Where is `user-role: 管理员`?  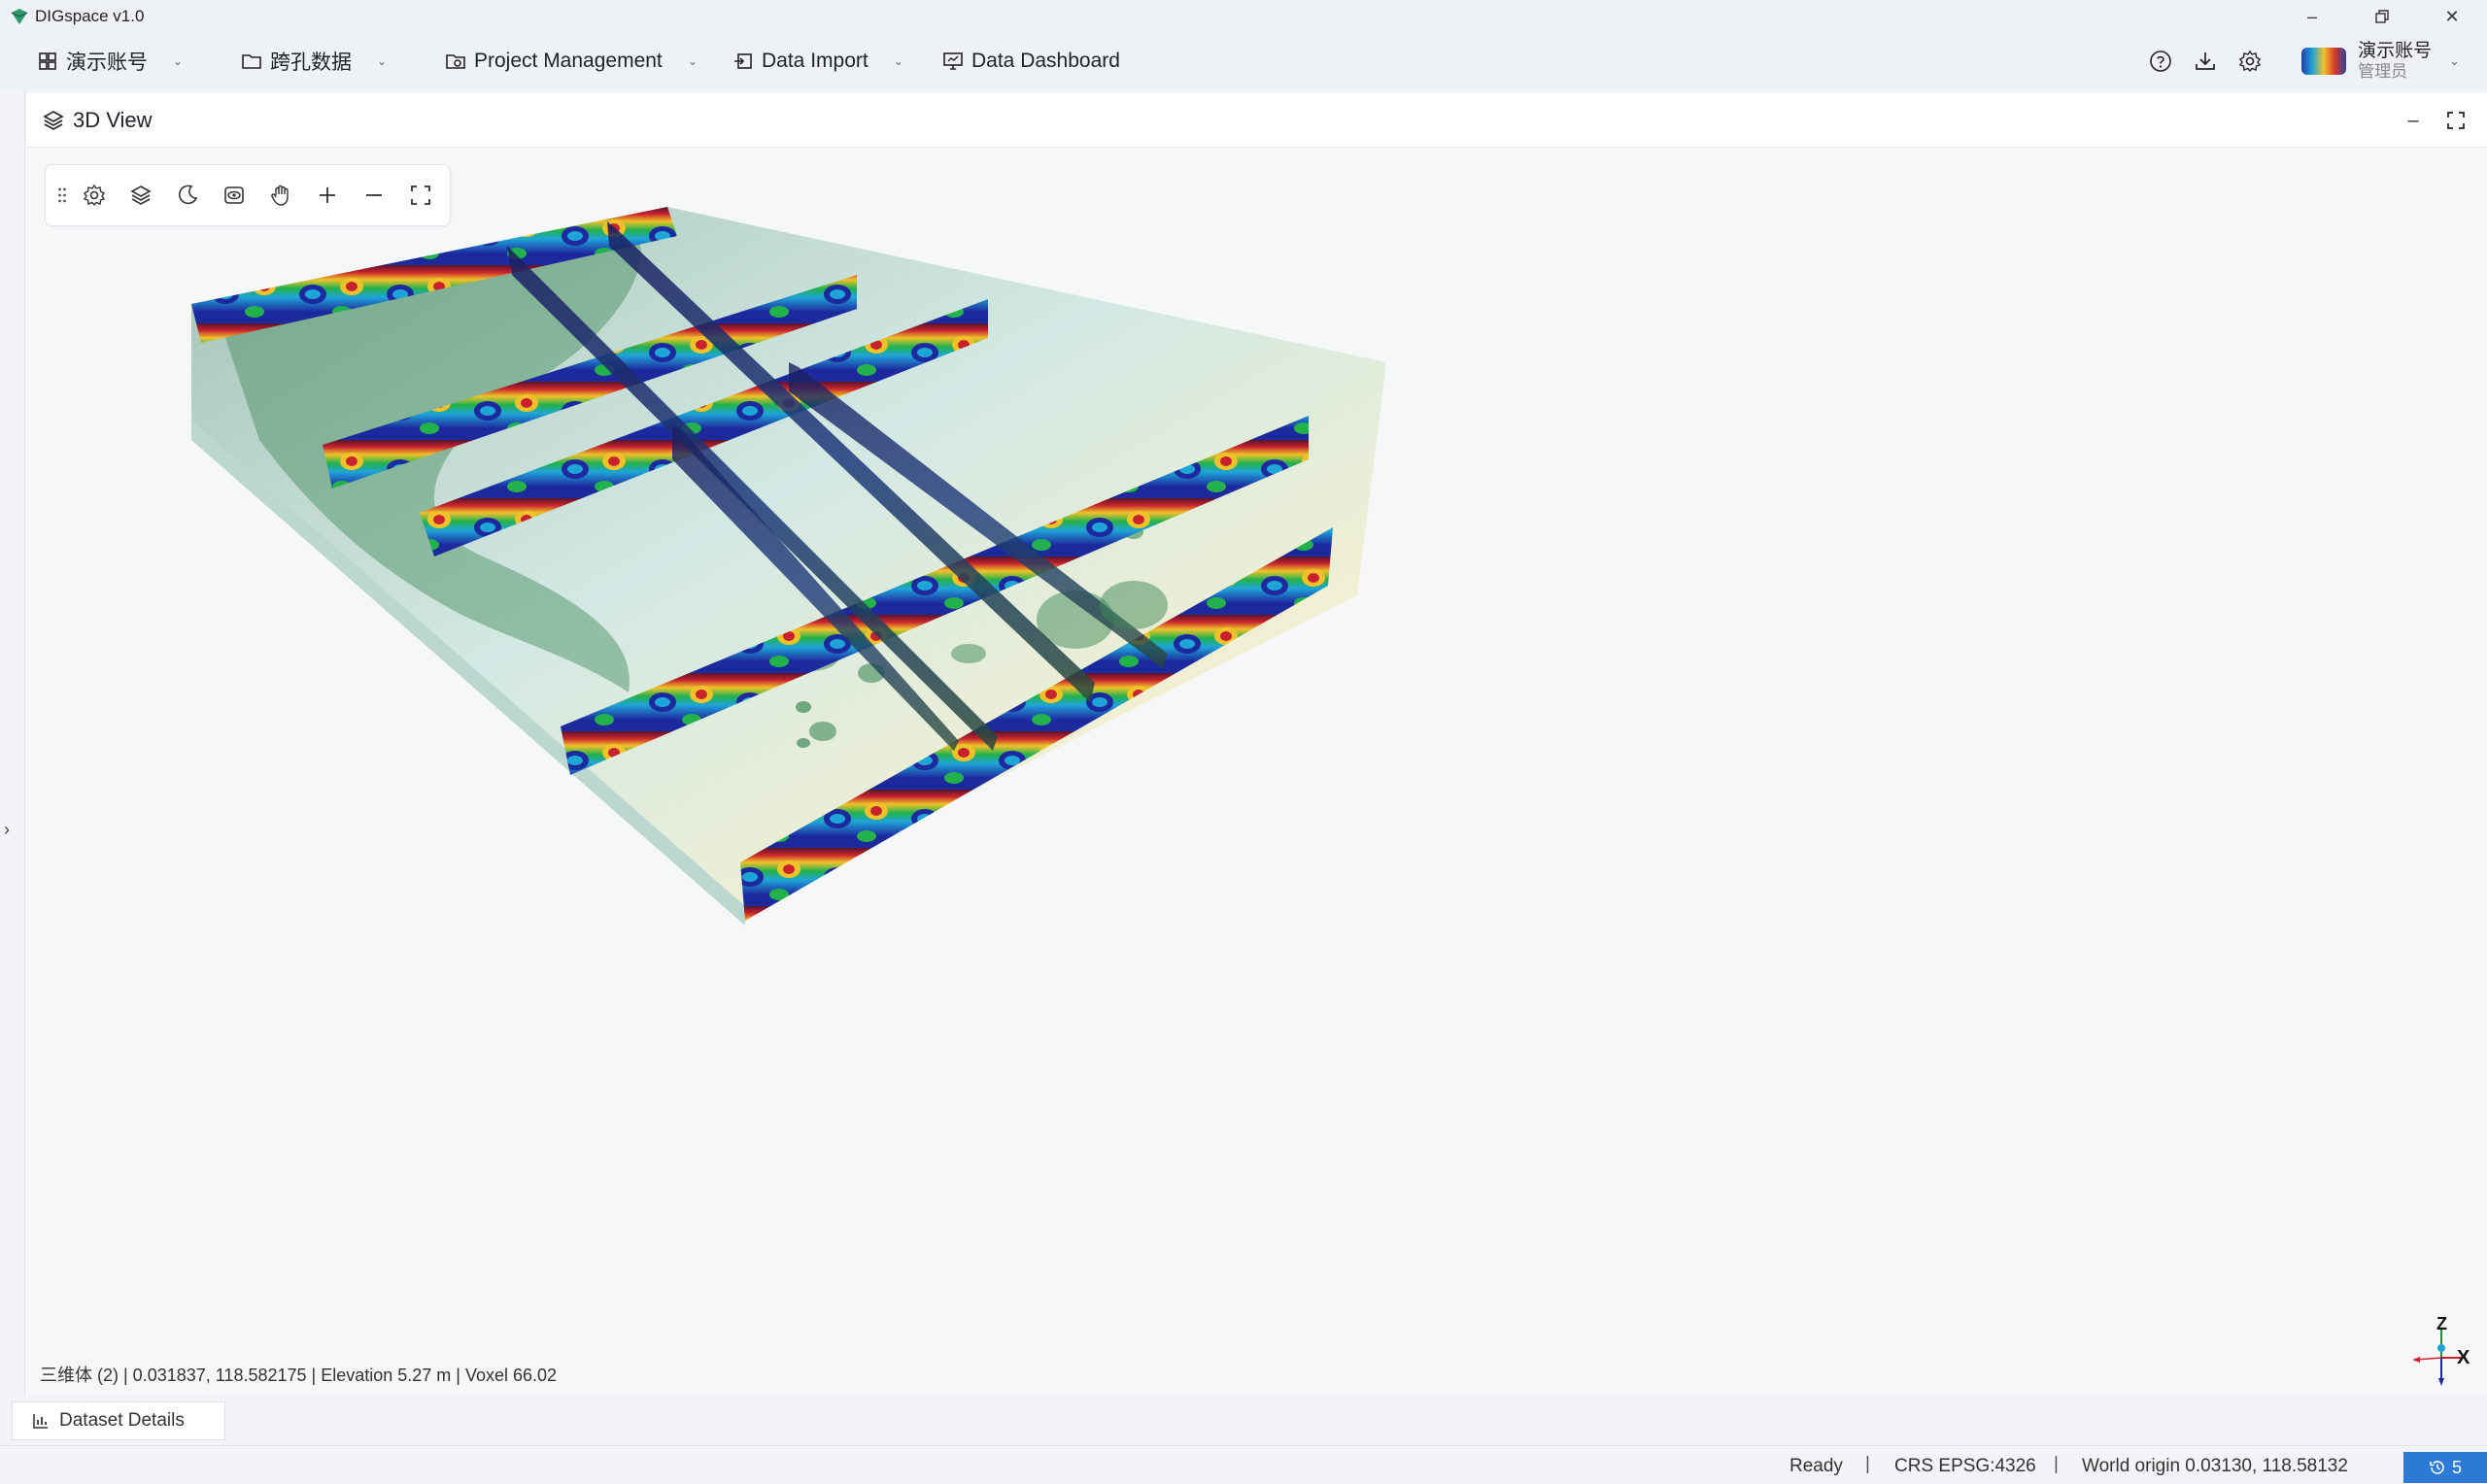
user-role: 管理员 is located at coordinates (2383, 72).